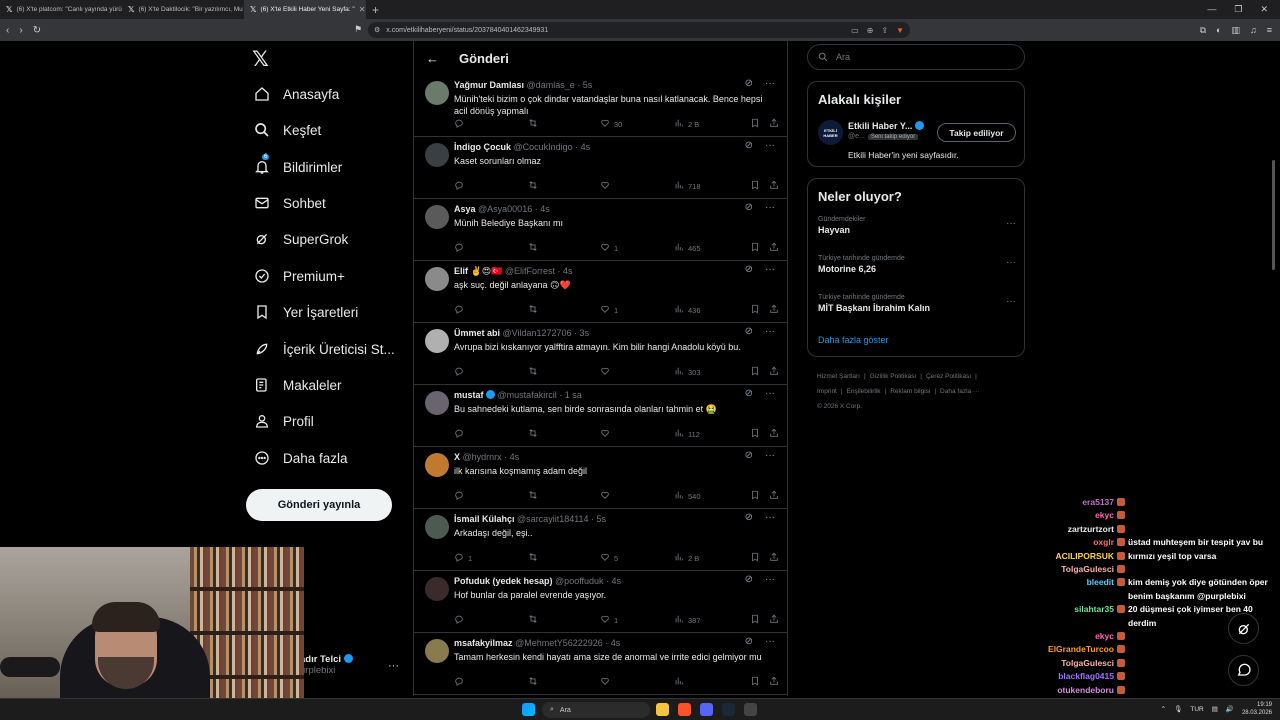 The image size is (1280, 720). I want to click on post-author-handle: @MehmetY56222926 · 4s, so click(567, 643).